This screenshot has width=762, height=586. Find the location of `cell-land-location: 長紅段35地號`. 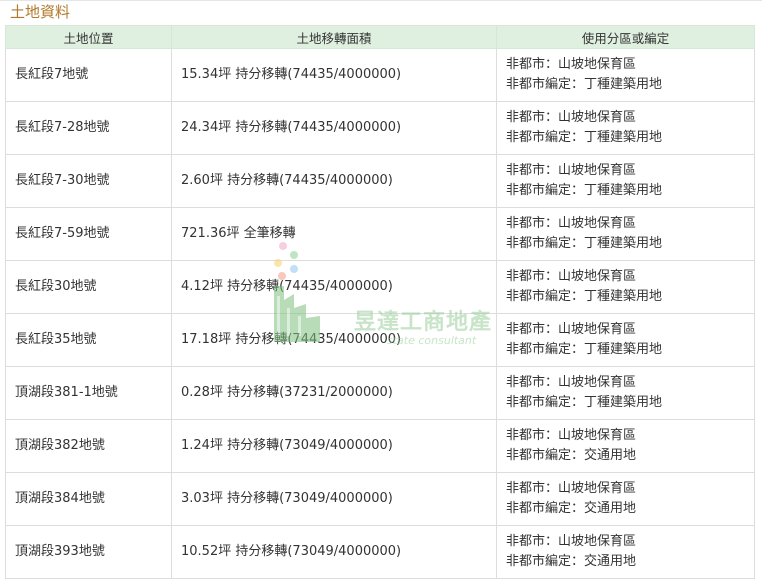

cell-land-location: 長紅段35地號 is located at coordinates (88, 340).